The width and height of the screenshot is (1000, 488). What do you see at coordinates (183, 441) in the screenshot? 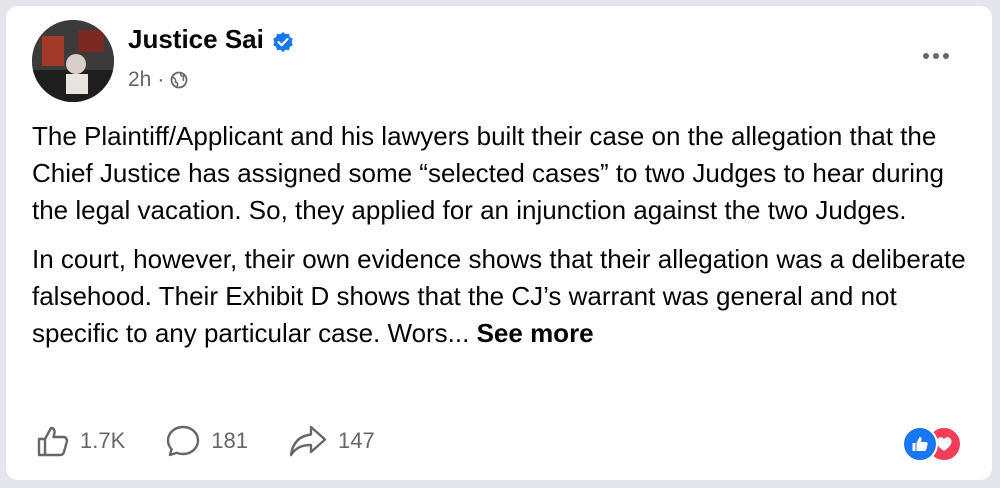
I see `comment-icon` at bounding box center [183, 441].